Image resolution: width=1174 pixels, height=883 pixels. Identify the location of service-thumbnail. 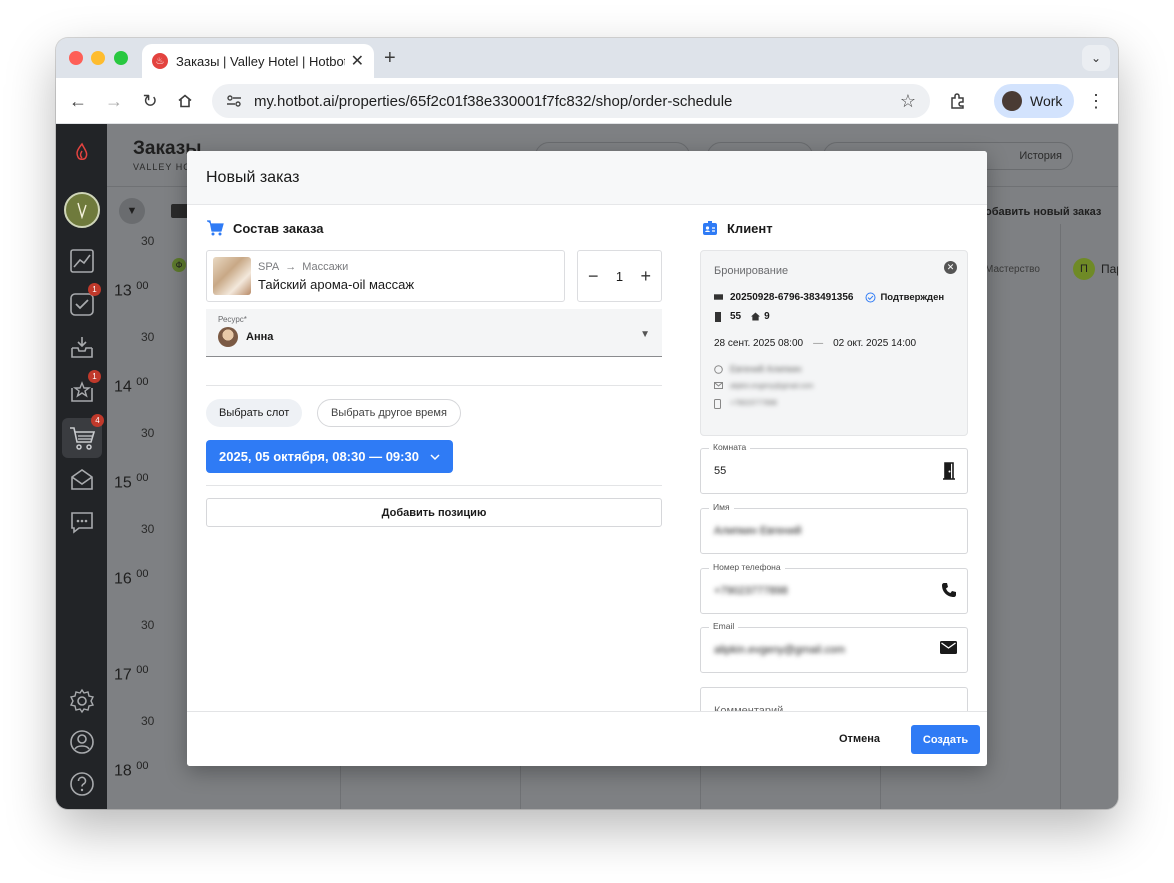
(232, 276).